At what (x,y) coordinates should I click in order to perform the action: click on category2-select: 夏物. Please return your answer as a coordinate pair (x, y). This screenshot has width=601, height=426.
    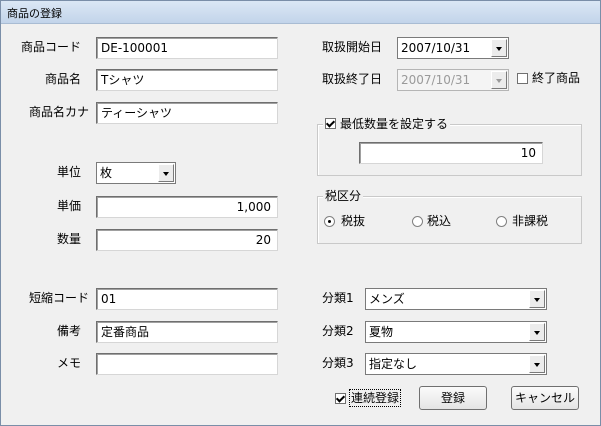
    Looking at the image, I should click on (456, 332).